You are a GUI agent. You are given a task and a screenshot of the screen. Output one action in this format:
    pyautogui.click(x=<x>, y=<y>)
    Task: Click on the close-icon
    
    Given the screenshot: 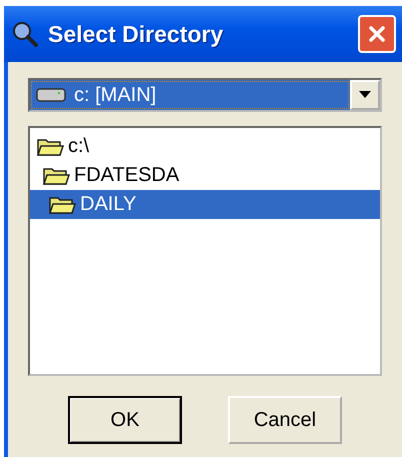 What is the action you would take?
    pyautogui.click(x=377, y=34)
    